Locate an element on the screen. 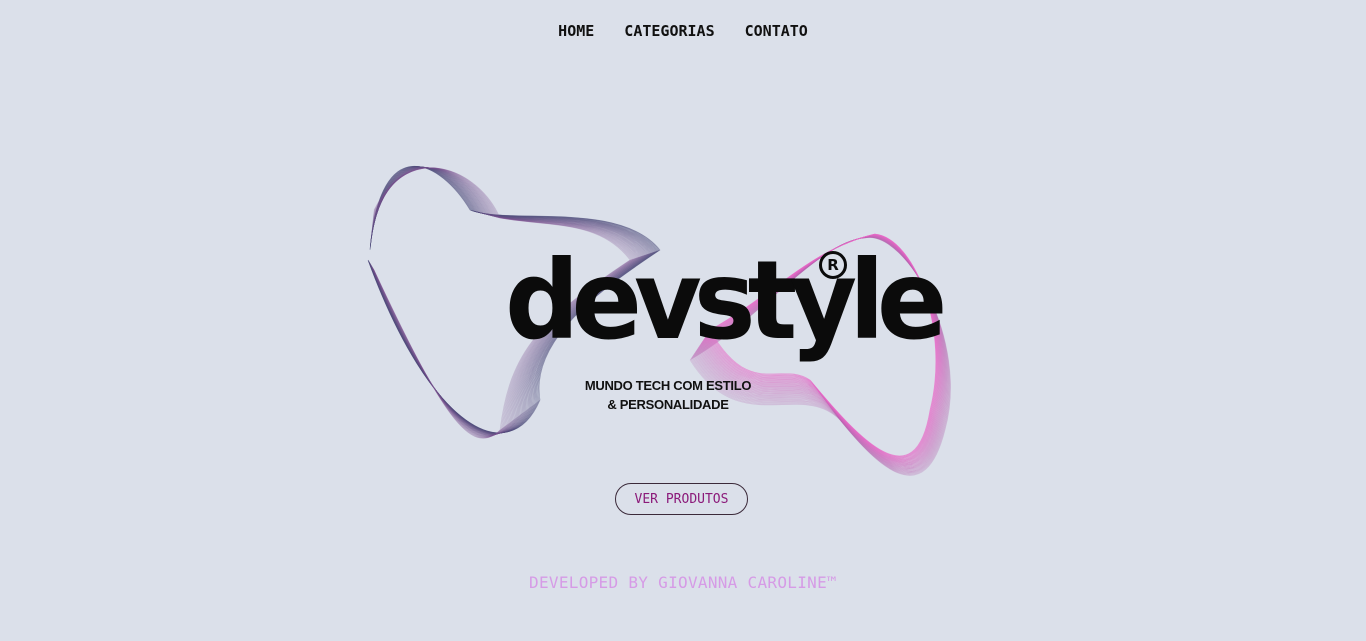 This screenshot has width=1366, height=641. nav-home-link: HOME is located at coordinates (576, 31).